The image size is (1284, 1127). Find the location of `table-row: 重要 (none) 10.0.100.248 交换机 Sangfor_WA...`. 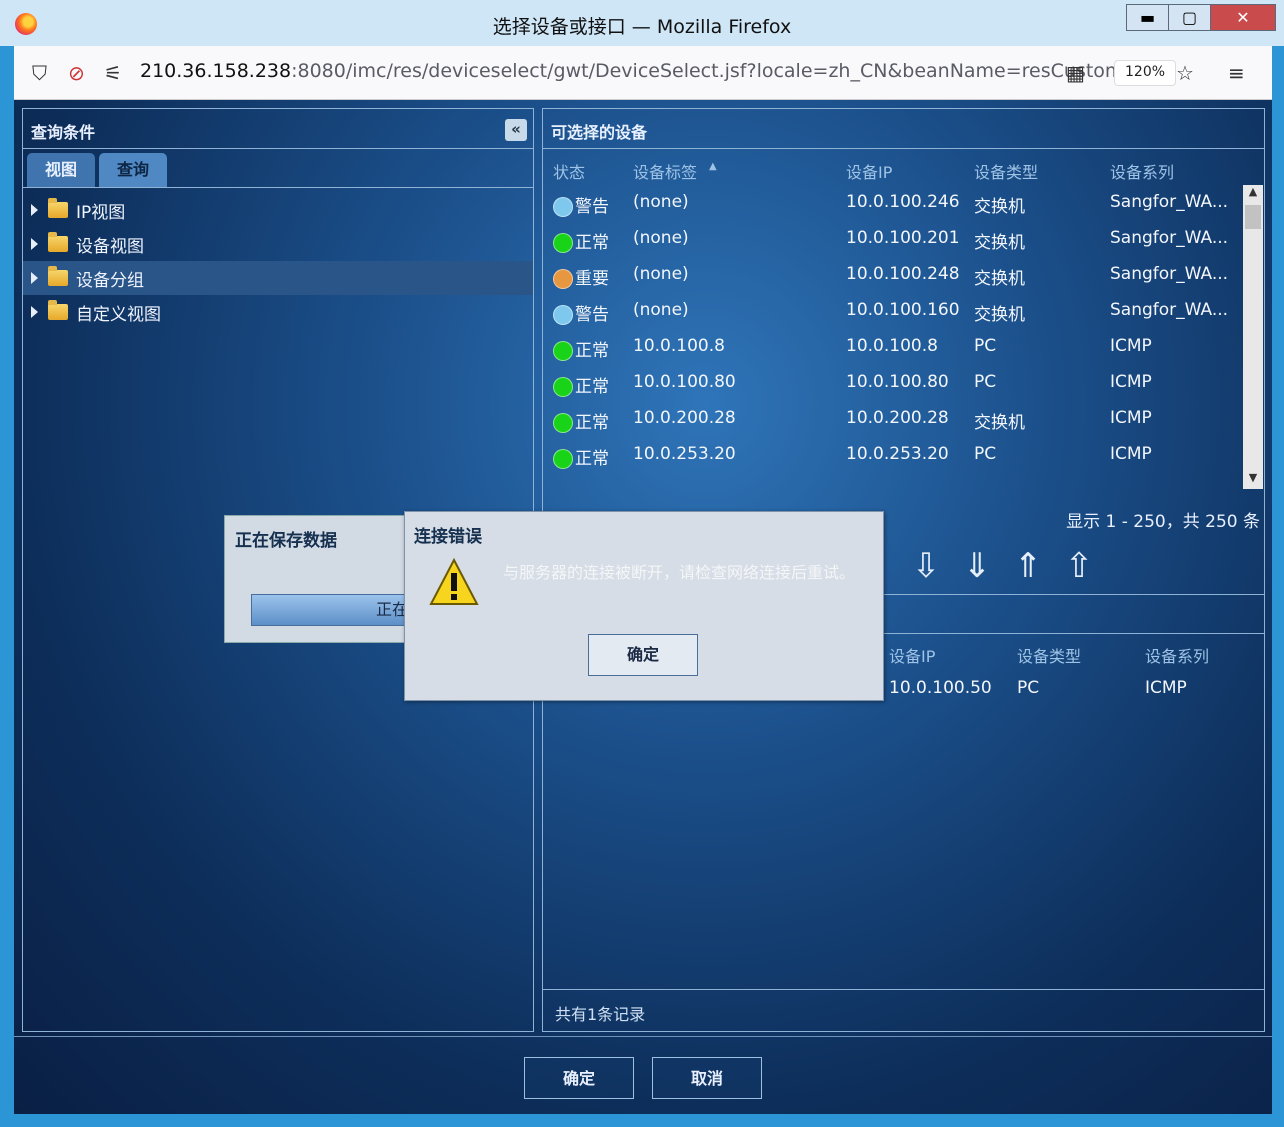

table-row: 重要 (none) 10.0.100.248 交换机 Sangfor_WA... is located at coordinates (893, 275).